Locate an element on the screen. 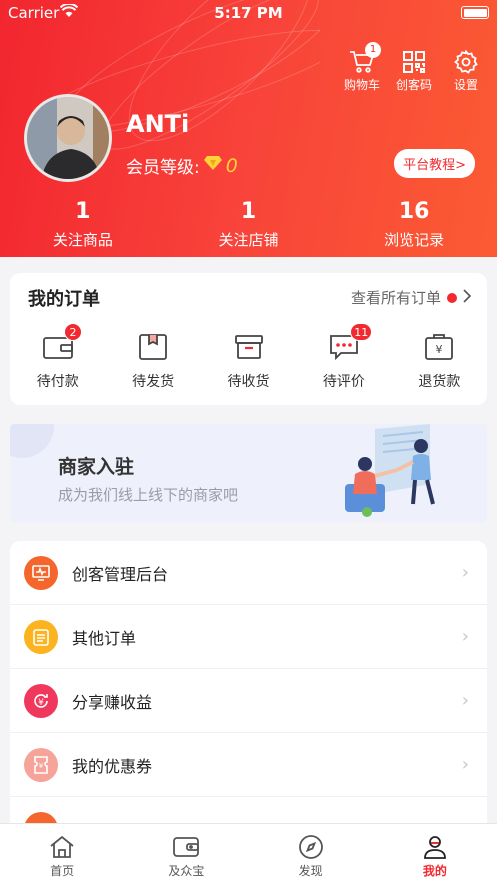 This screenshot has height=883, width=497. order-pending-shipment: 待发货 is located at coordinates (152, 361).